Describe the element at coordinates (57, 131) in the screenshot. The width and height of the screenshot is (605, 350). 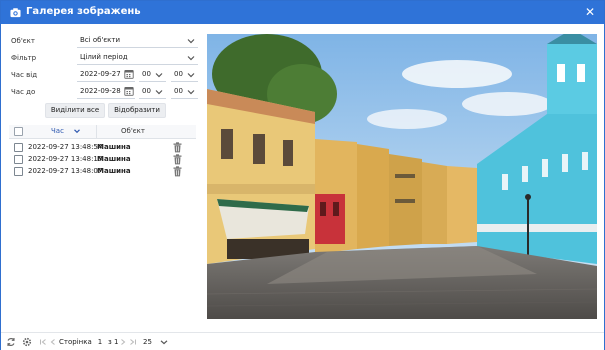
I see `column-header-time: Час` at that location.